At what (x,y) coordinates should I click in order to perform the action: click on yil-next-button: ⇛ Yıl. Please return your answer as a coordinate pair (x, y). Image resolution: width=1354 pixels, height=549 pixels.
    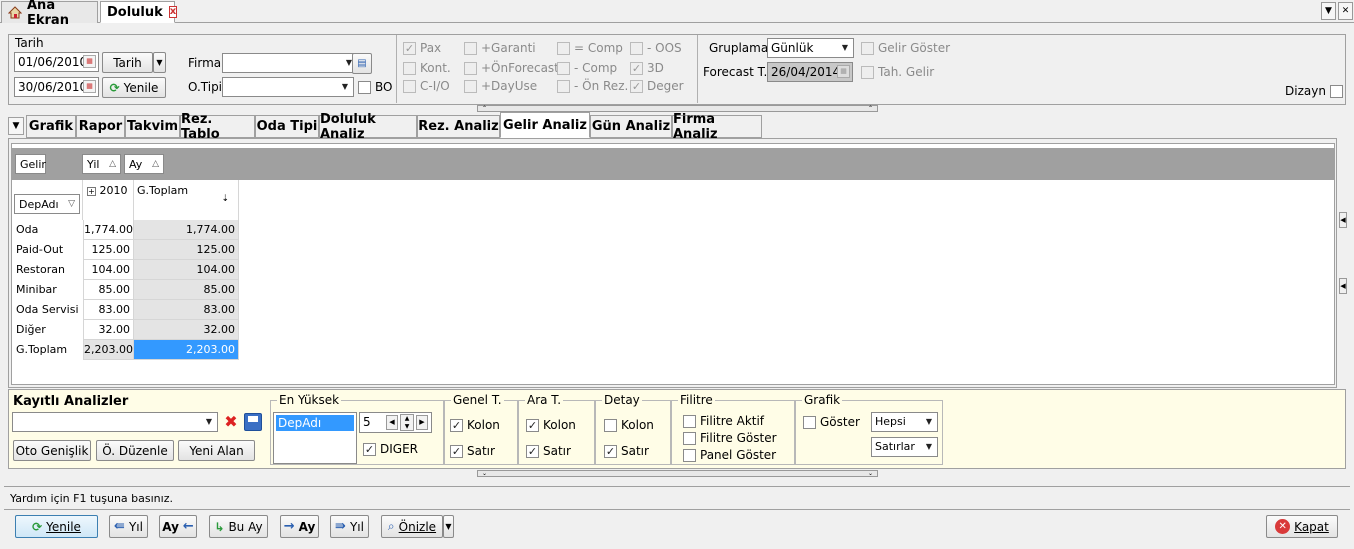
    Looking at the image, I should click on (349, 526).